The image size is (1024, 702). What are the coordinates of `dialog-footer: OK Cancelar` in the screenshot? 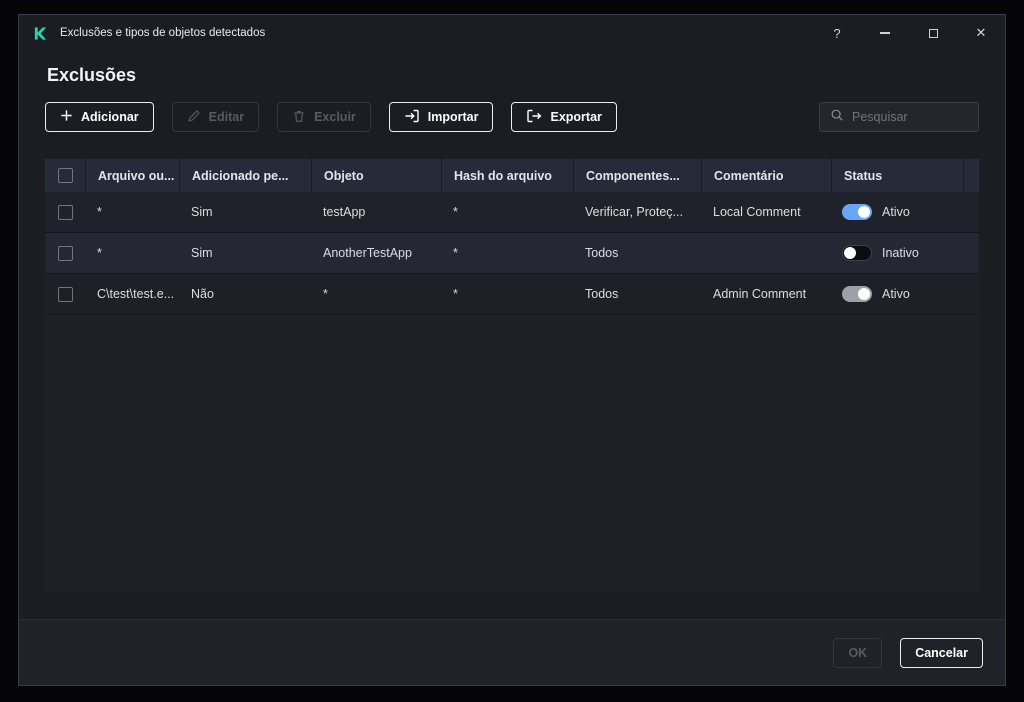 It's located at (512, 652).